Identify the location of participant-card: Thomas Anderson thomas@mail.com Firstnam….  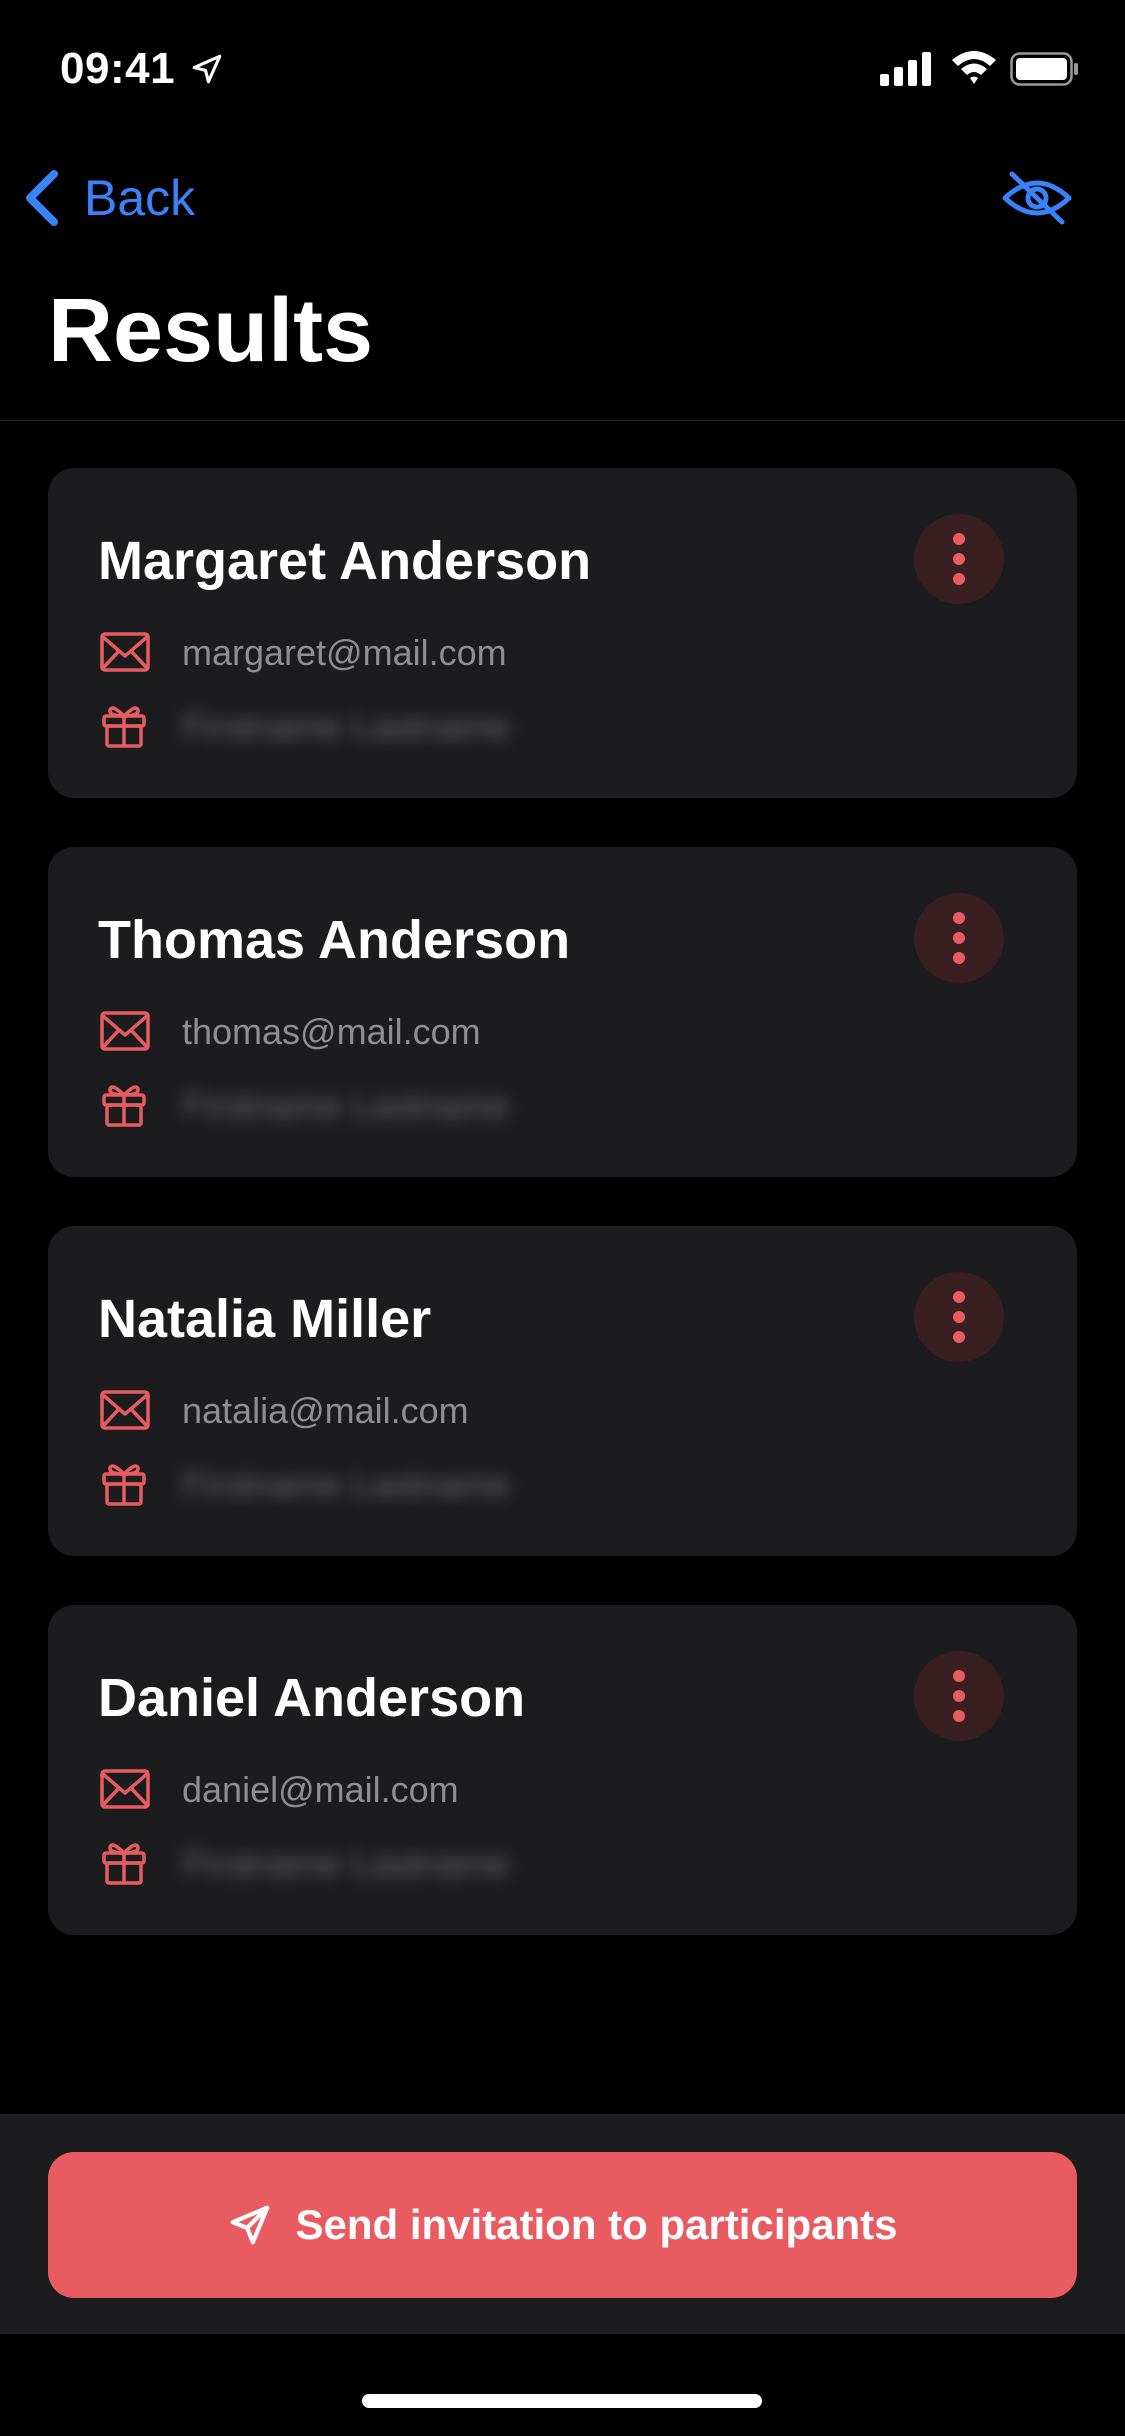
(562, 1012).